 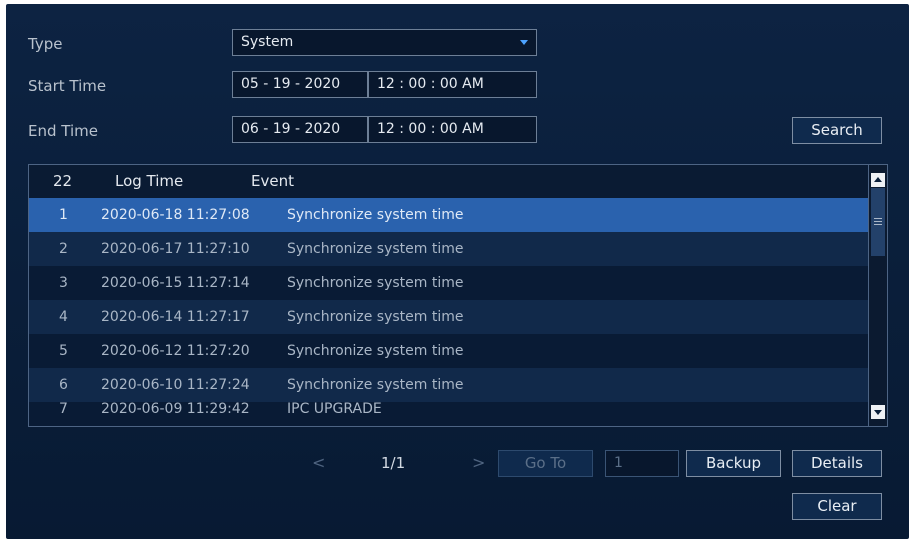 I want to click on details-button: Details, so click(x=837, y=463).